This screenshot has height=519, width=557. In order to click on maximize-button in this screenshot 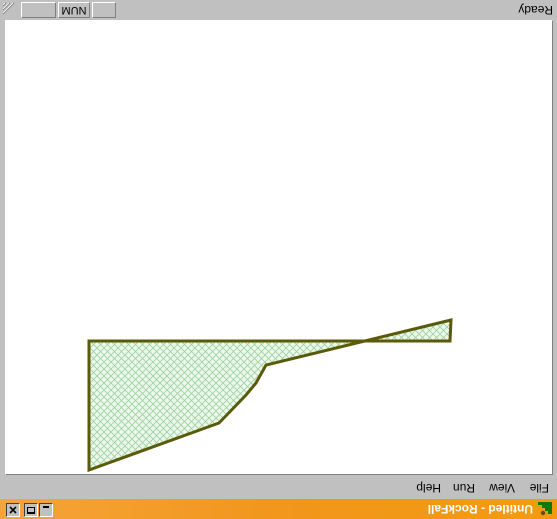, I will do `click(31, 510)`.